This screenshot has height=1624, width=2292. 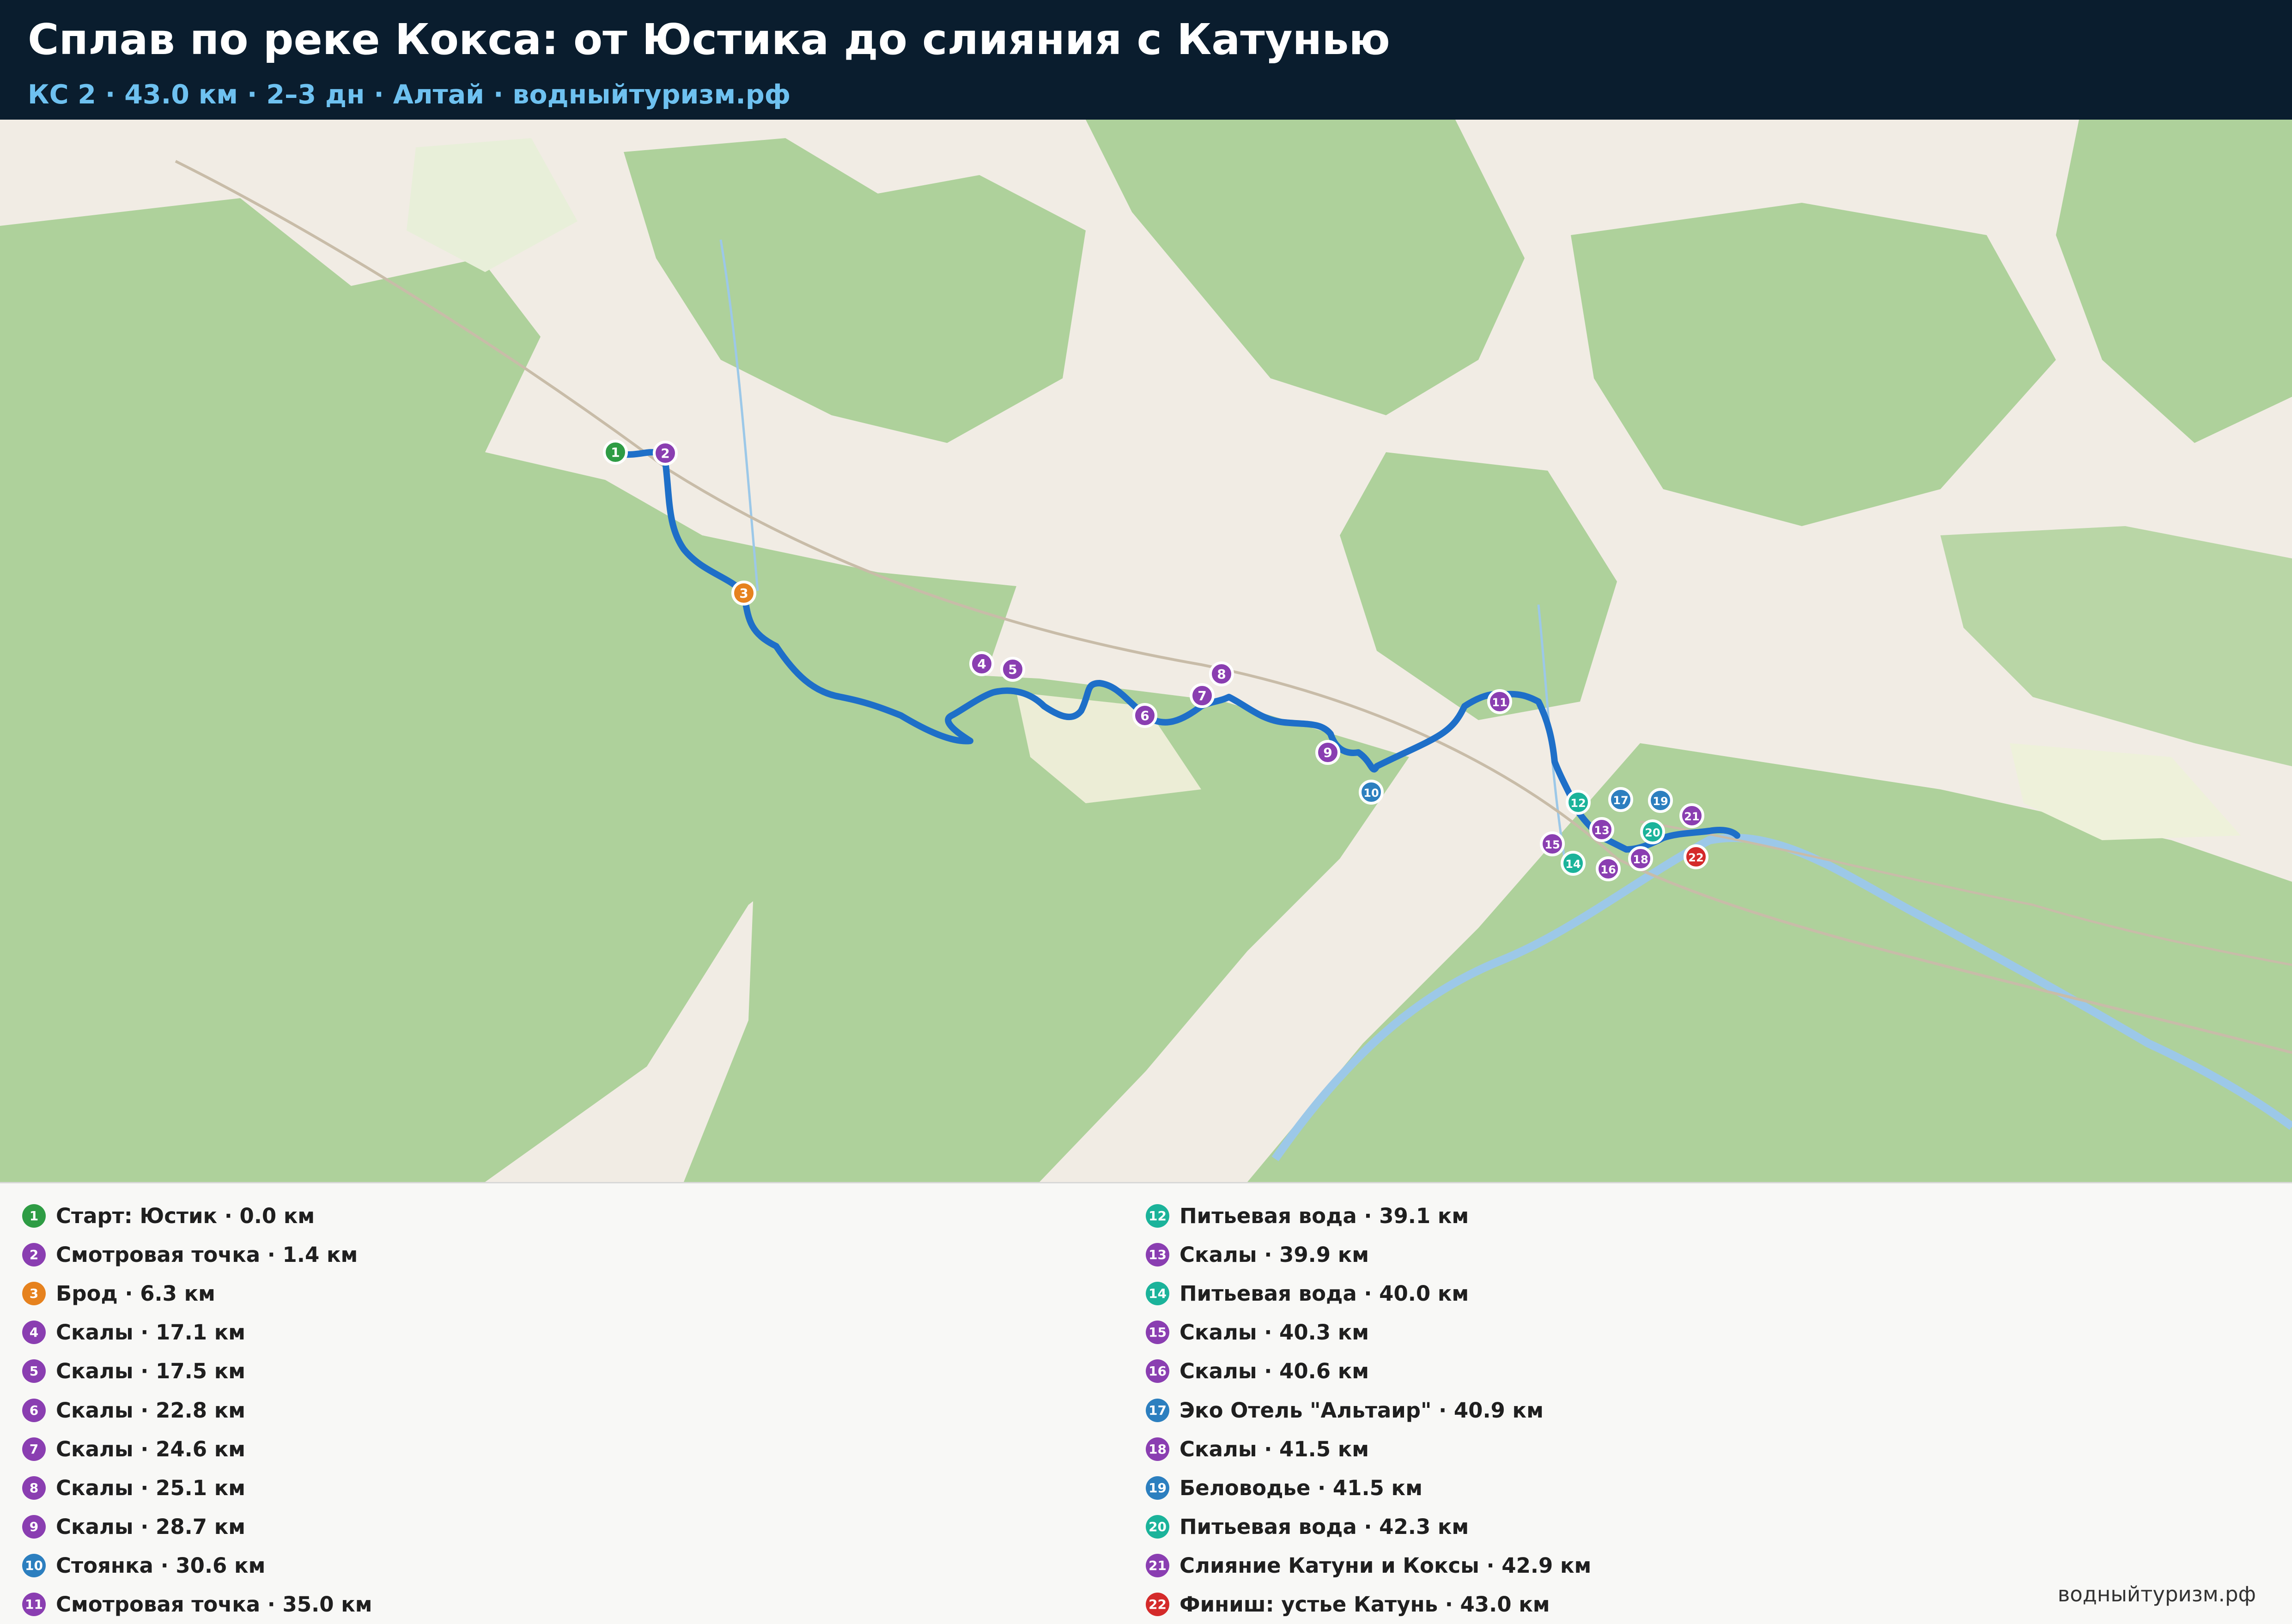 I want to click on waypoint-badge-icon: 2, so click(x=34, y=1254).